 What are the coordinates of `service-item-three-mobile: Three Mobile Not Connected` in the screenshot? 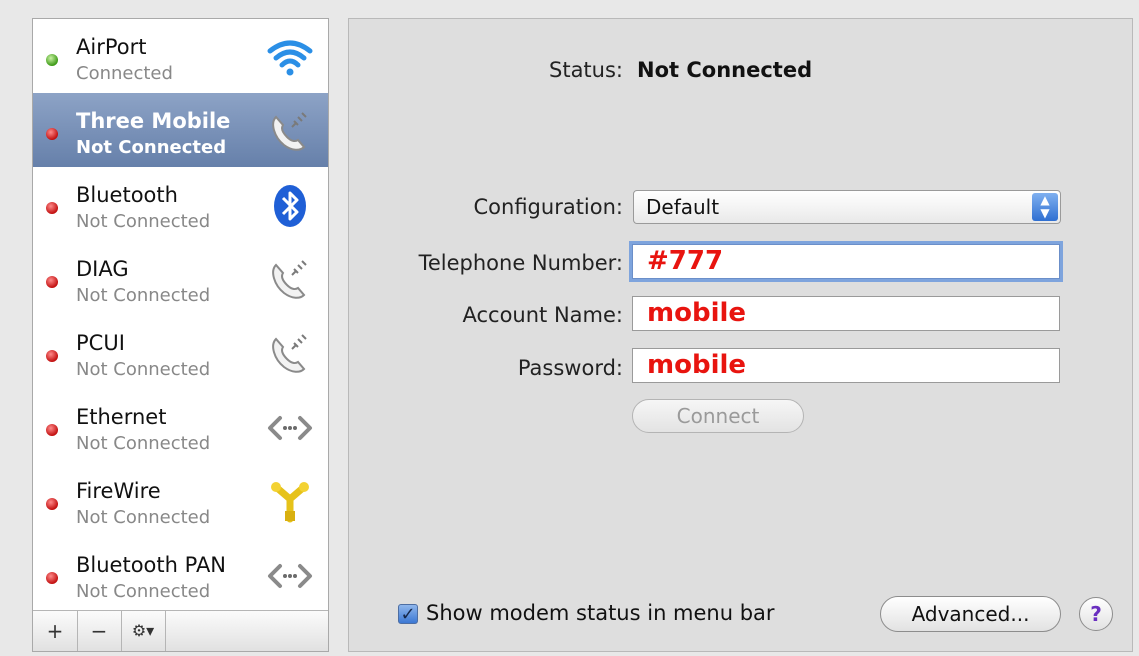 It's located at (180, 130).